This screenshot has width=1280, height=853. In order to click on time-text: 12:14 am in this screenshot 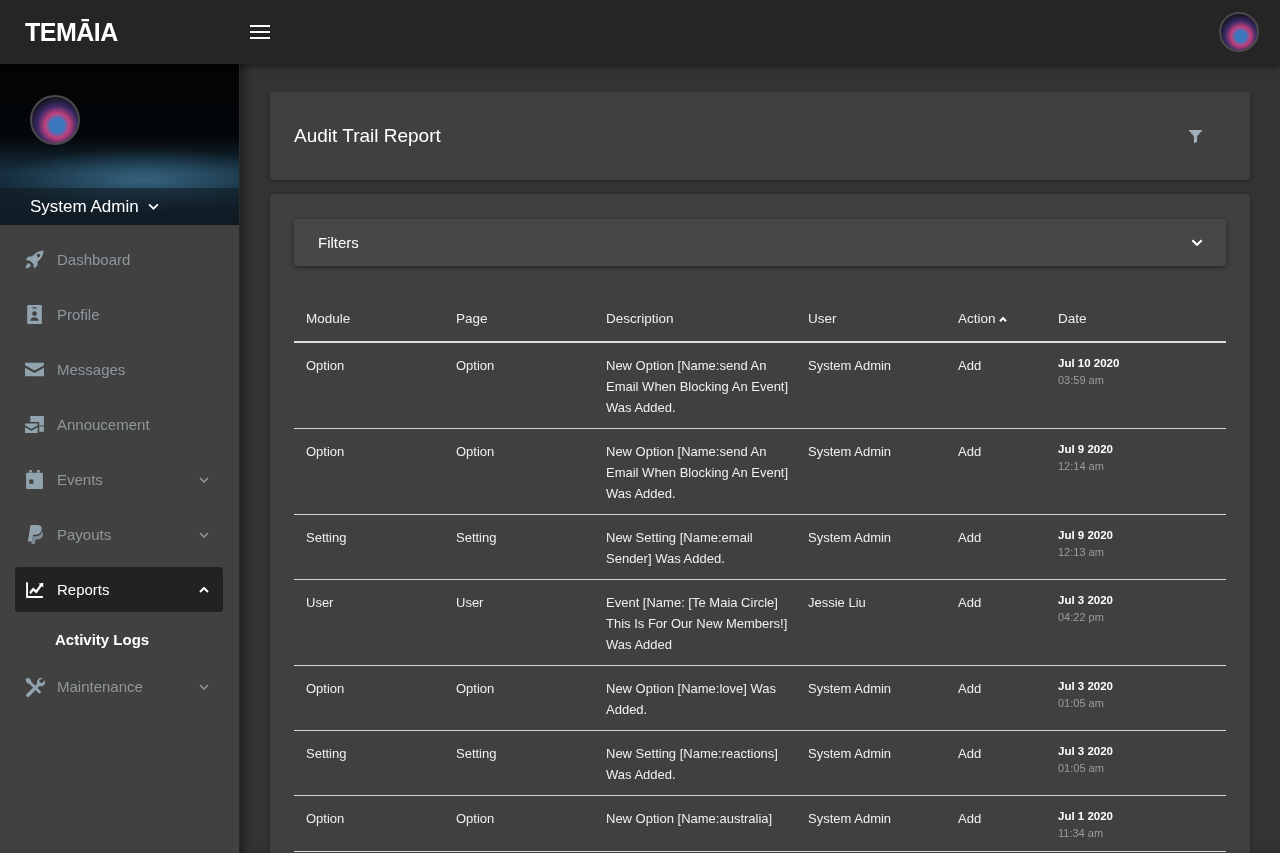, I will do `click(1081, 466)`.